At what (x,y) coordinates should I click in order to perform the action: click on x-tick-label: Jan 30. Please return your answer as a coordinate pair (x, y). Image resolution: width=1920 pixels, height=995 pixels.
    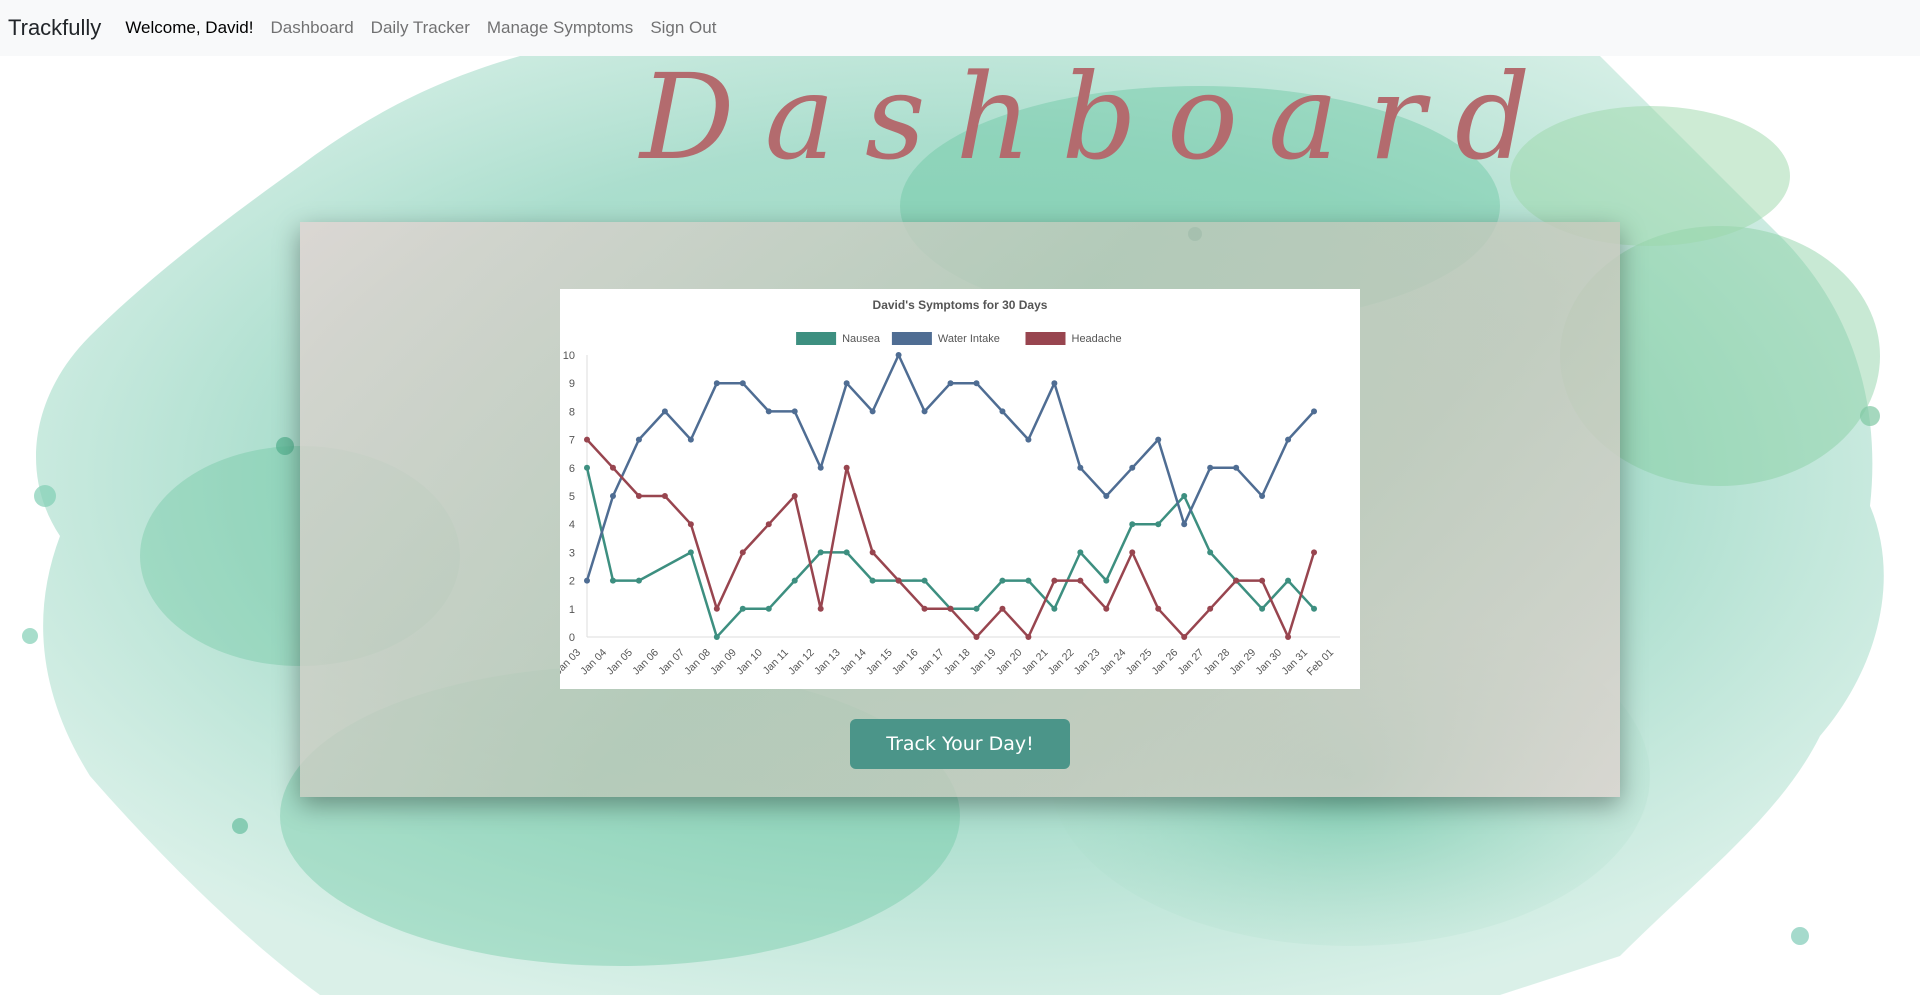
    Looking at the image, I should click on (1268, 662).